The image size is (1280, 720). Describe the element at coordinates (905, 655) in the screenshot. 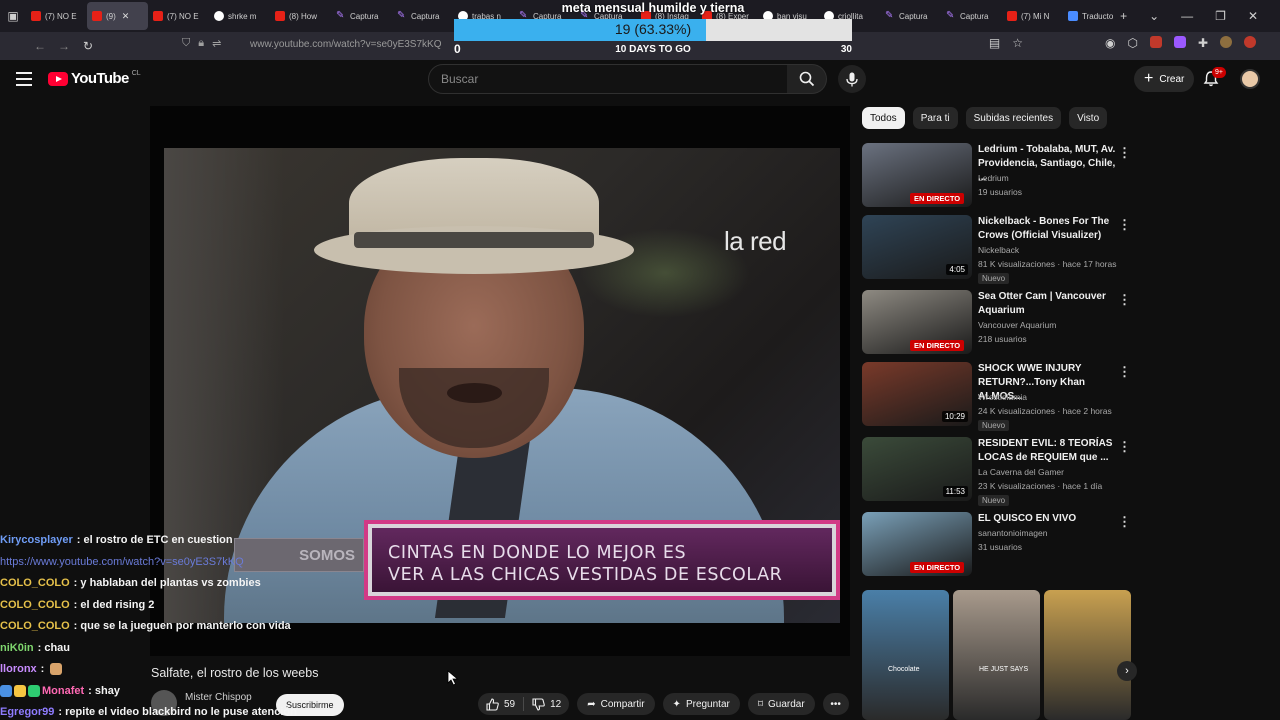

I see `short-thumbnail: Chocolate` at that location.